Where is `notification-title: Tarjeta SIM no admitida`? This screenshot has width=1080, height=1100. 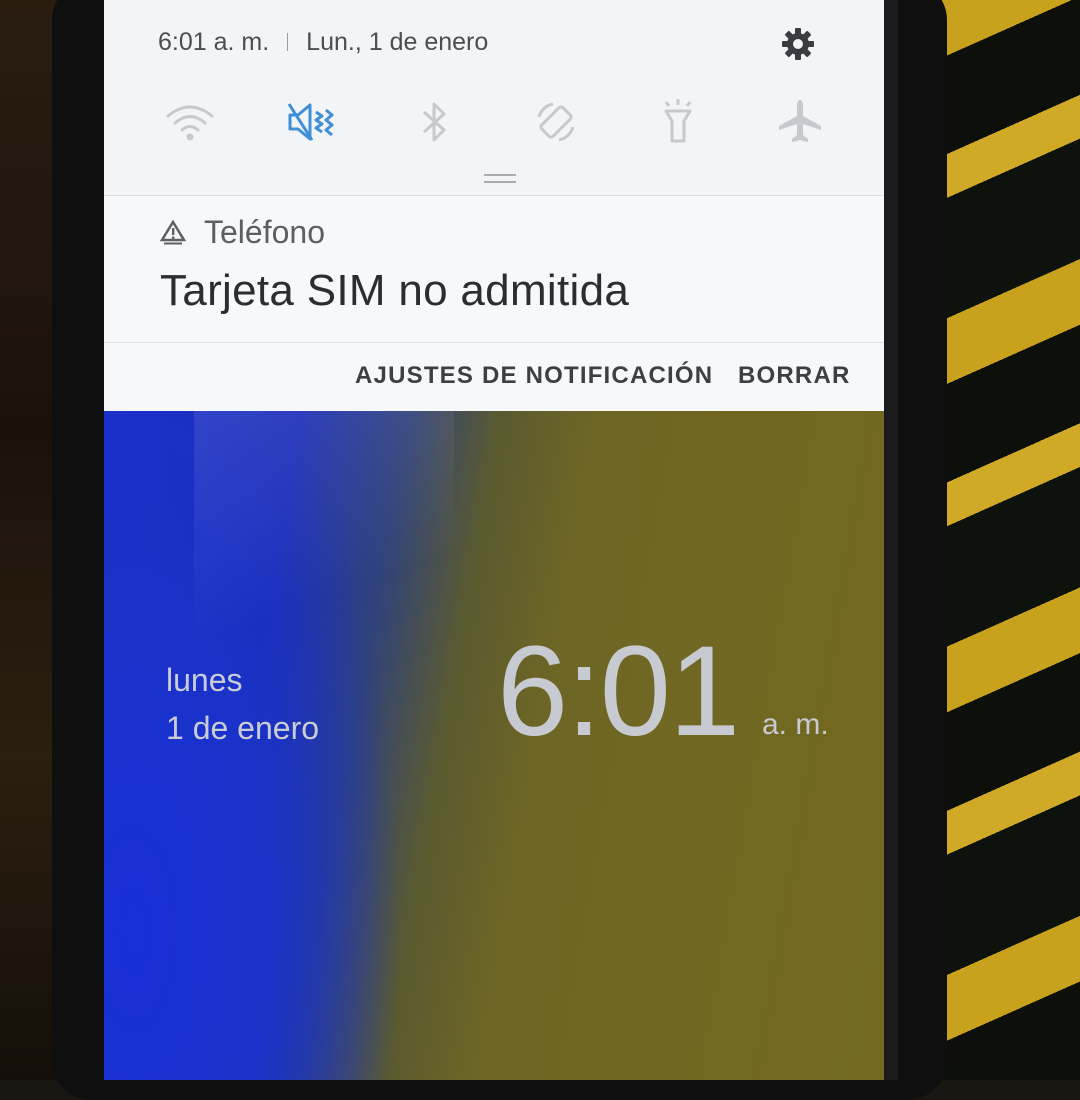 notification-title: Tarjeta SIM no admitida is located at coordinates (395, 290).